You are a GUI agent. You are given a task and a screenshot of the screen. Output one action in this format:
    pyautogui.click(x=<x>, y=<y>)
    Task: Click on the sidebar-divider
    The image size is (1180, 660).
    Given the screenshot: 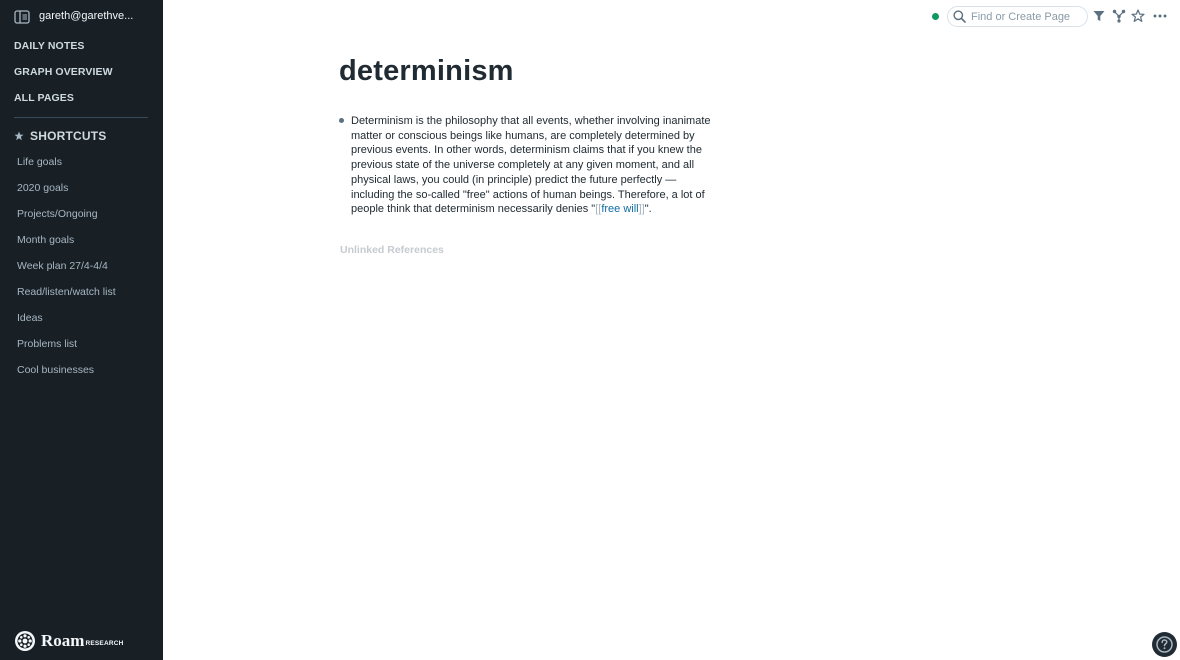 What is the action you would take?
    pyautogui.click(x=81, y=117)
    